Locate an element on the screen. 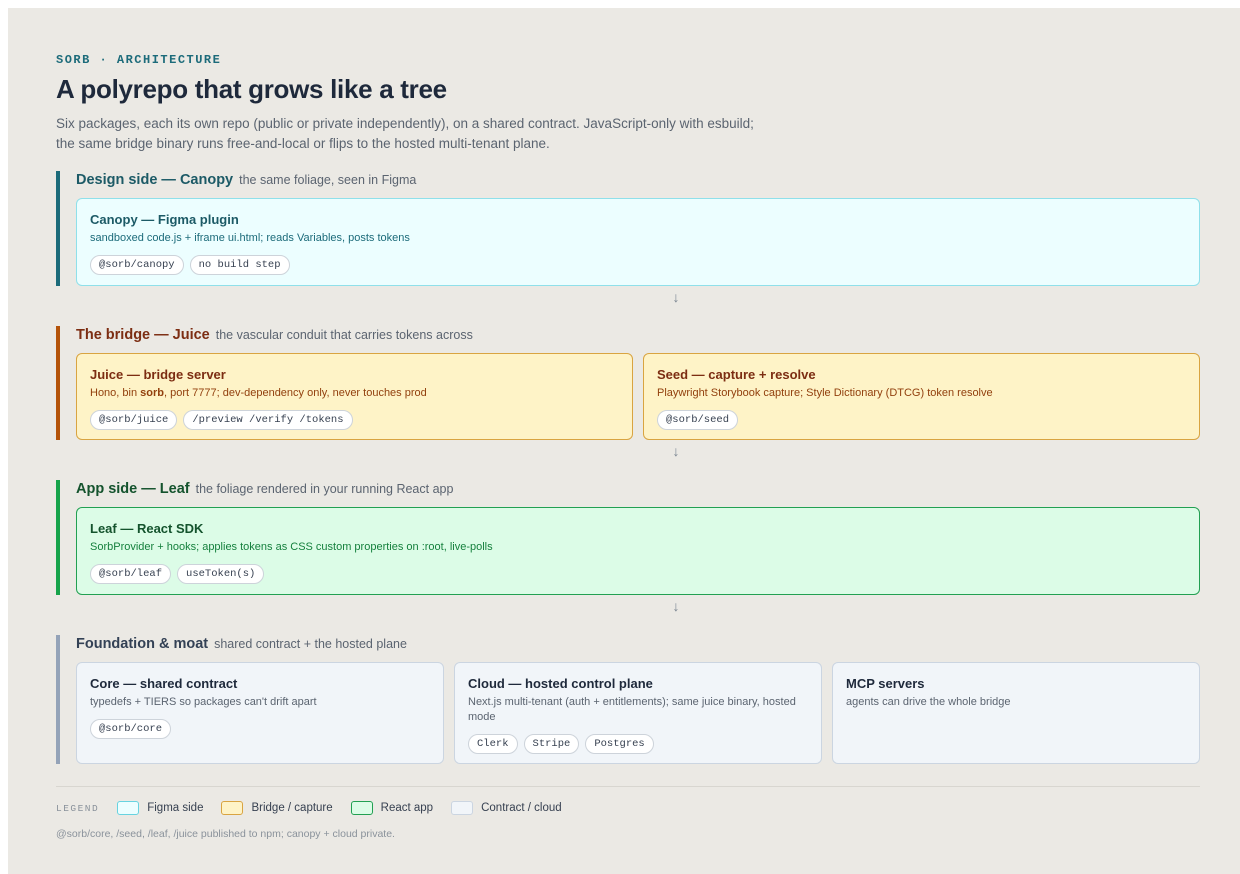 The image size is (1240, 874). eyebrow: SORB · ARCHITECTURE is located at coordinates (139, 60).